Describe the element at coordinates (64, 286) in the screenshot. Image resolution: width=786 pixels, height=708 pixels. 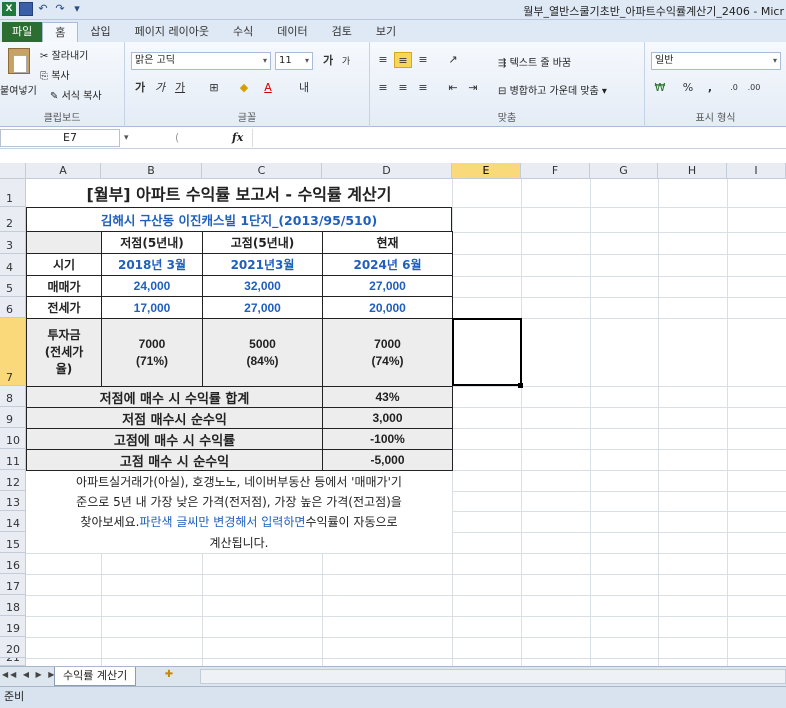
I see `row-label-sale-price: 매매가` at that location.